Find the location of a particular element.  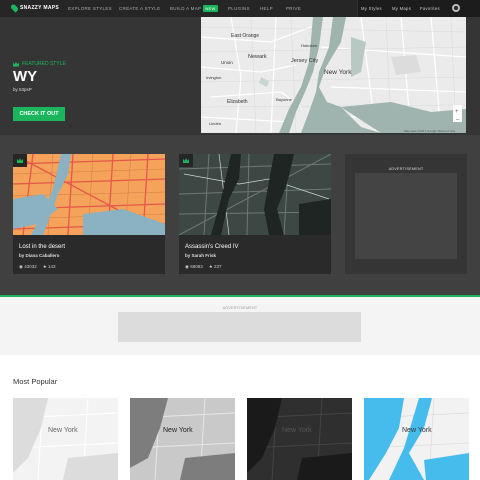

card-author: by Sarah Frisk is located at coordinates (200, 255).